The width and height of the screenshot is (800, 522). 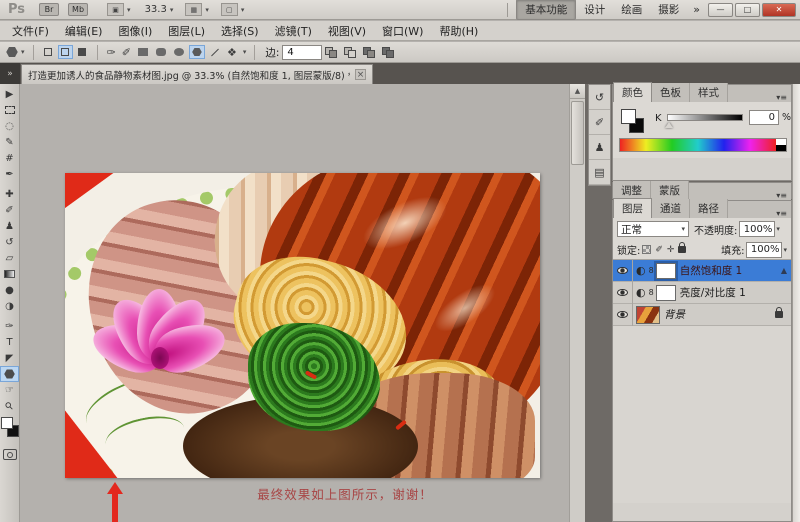 What do you see at coordinates (594, 9) in the screenshot?
I see `workspace-design-button: 设计` at bounding box center [594, 9].